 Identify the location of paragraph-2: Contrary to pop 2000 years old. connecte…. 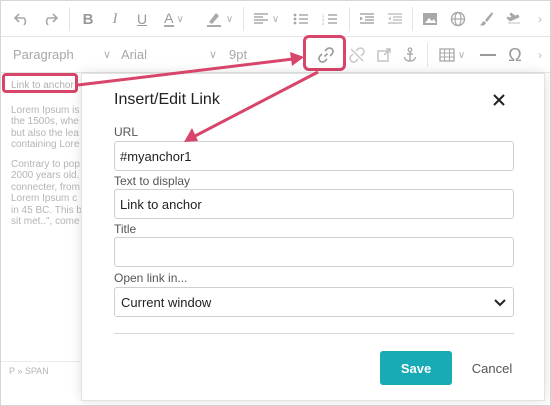
(46, 193).